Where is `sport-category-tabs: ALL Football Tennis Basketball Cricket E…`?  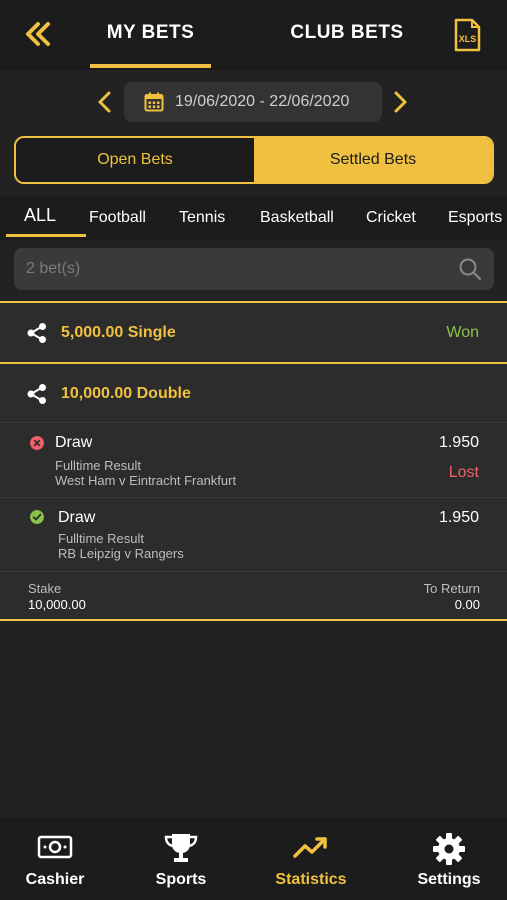 sport-category-tabs: ALL Football Tennis Basketball Cricket E… is located at coordinates (253, 218).